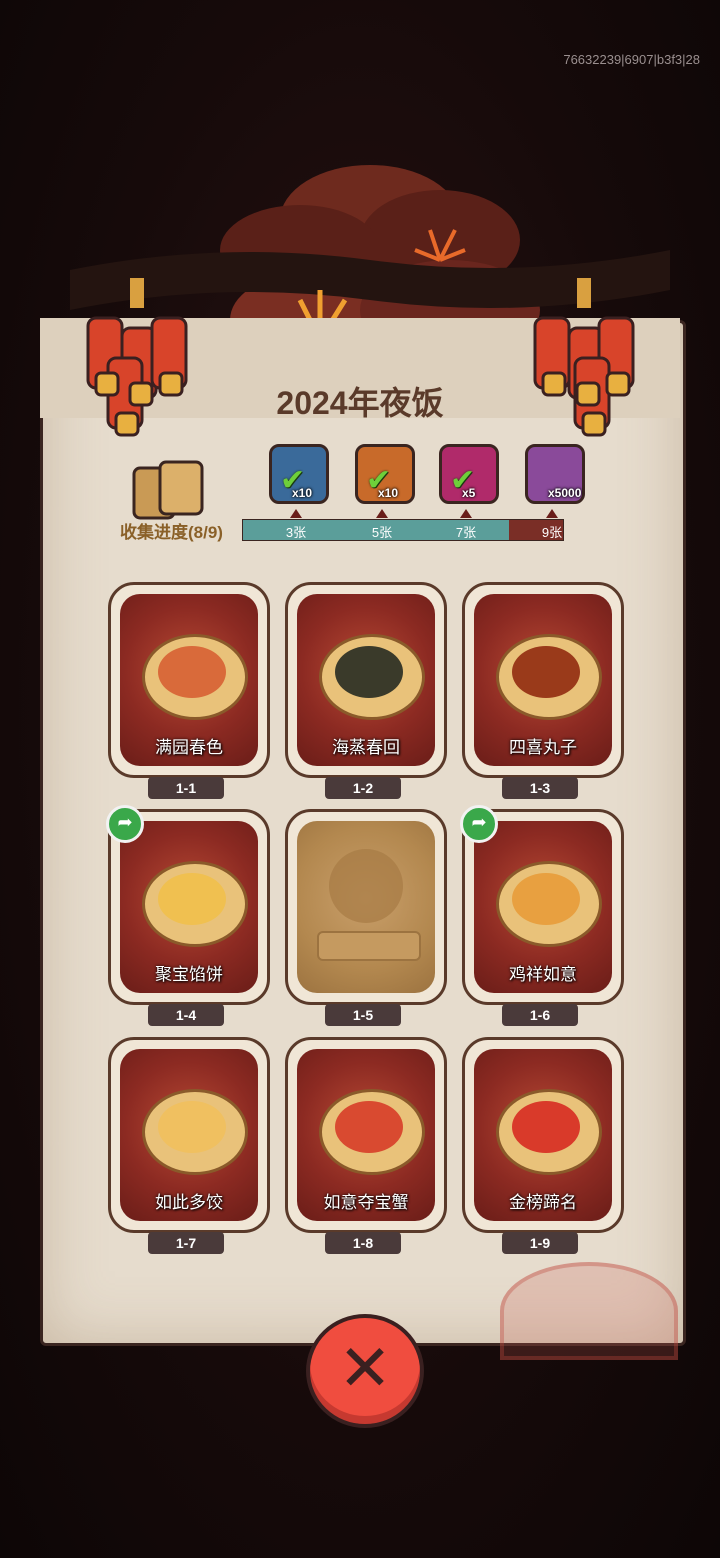  What do you see at coordinates (189, 747) in the screenshot?
I see `dish-name: 满园春色` at bounding box center [189, 747].